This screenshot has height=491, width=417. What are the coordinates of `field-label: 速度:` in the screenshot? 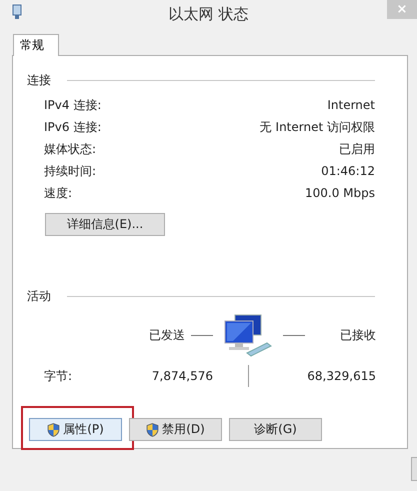 It's located at (58, 193).